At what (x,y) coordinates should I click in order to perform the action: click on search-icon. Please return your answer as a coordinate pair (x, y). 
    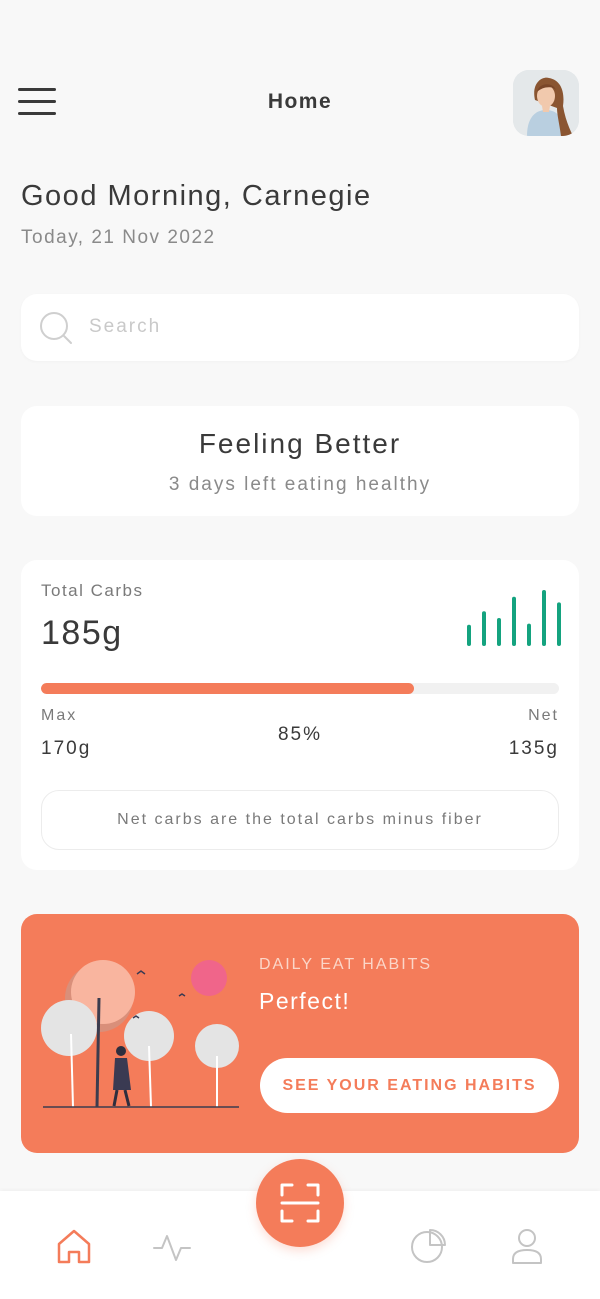
    Looking at the image, I should click on (56, 328).